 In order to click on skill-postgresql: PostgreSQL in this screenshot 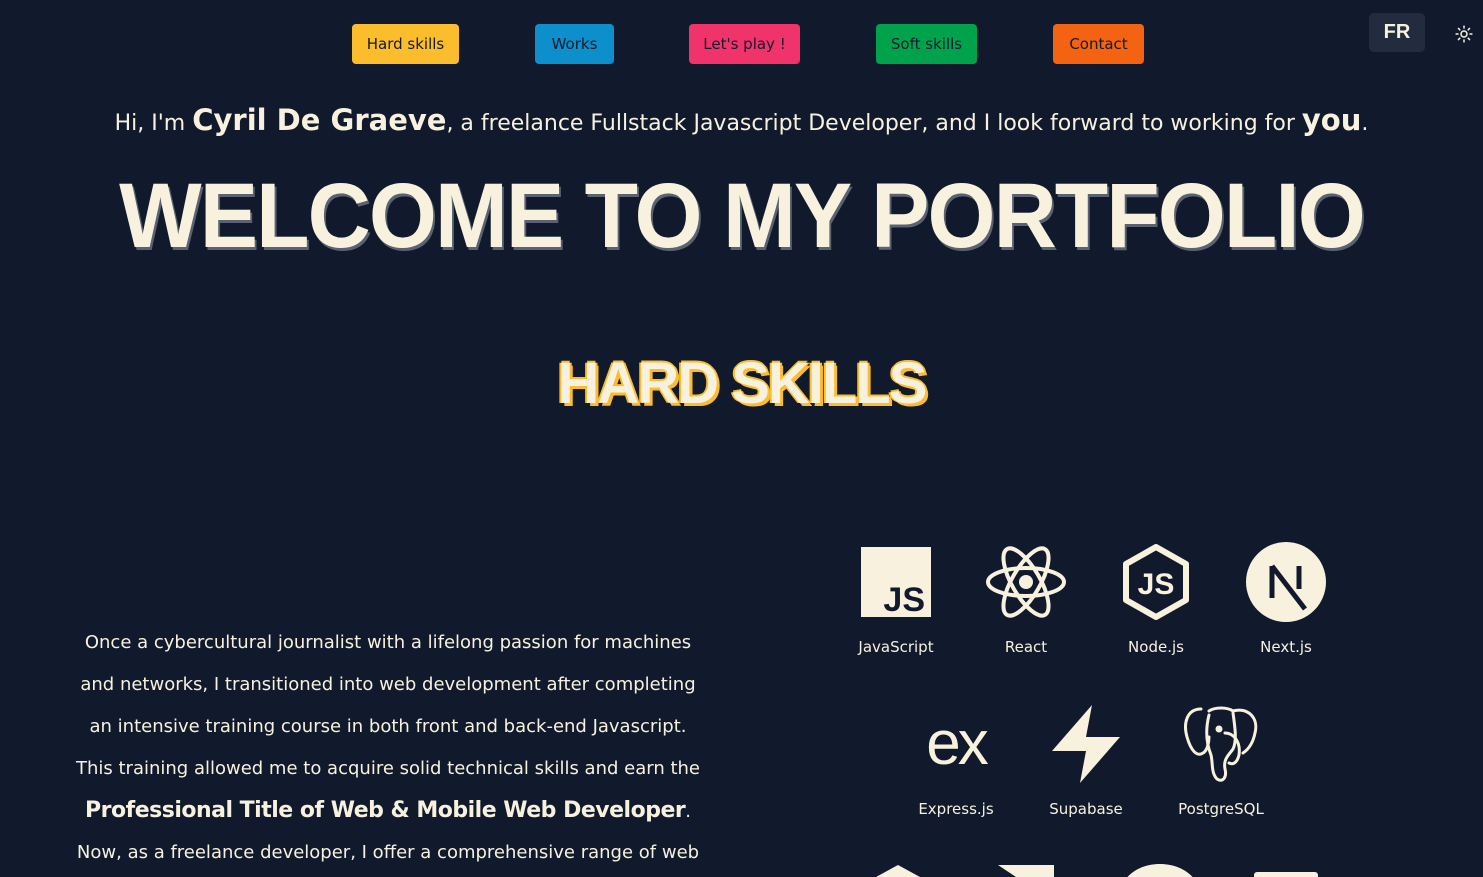, I will do `click(1221, 760)`.